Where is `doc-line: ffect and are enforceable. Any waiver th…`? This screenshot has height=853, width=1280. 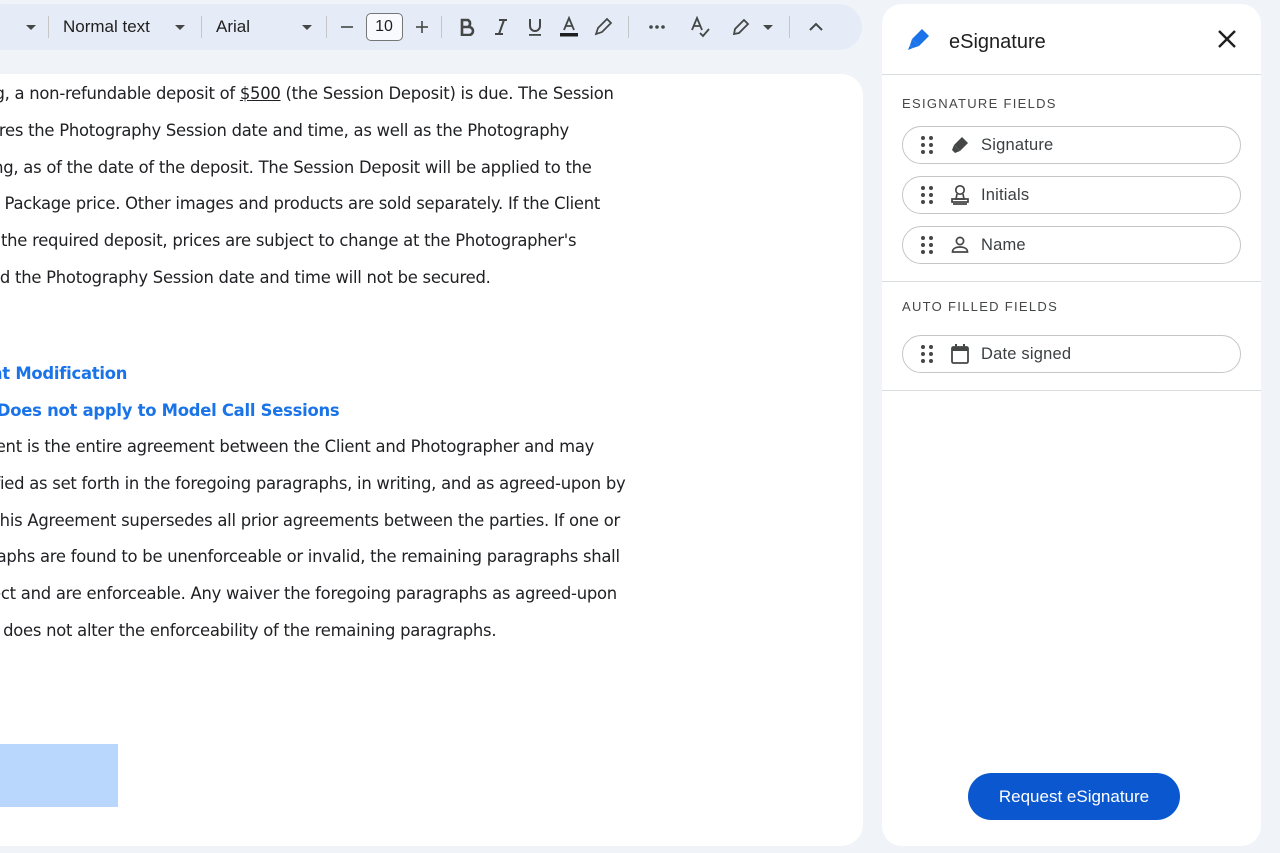
doc-line: ffect and are enforceable. Any waiver th… is located at coordinates (308, 593).